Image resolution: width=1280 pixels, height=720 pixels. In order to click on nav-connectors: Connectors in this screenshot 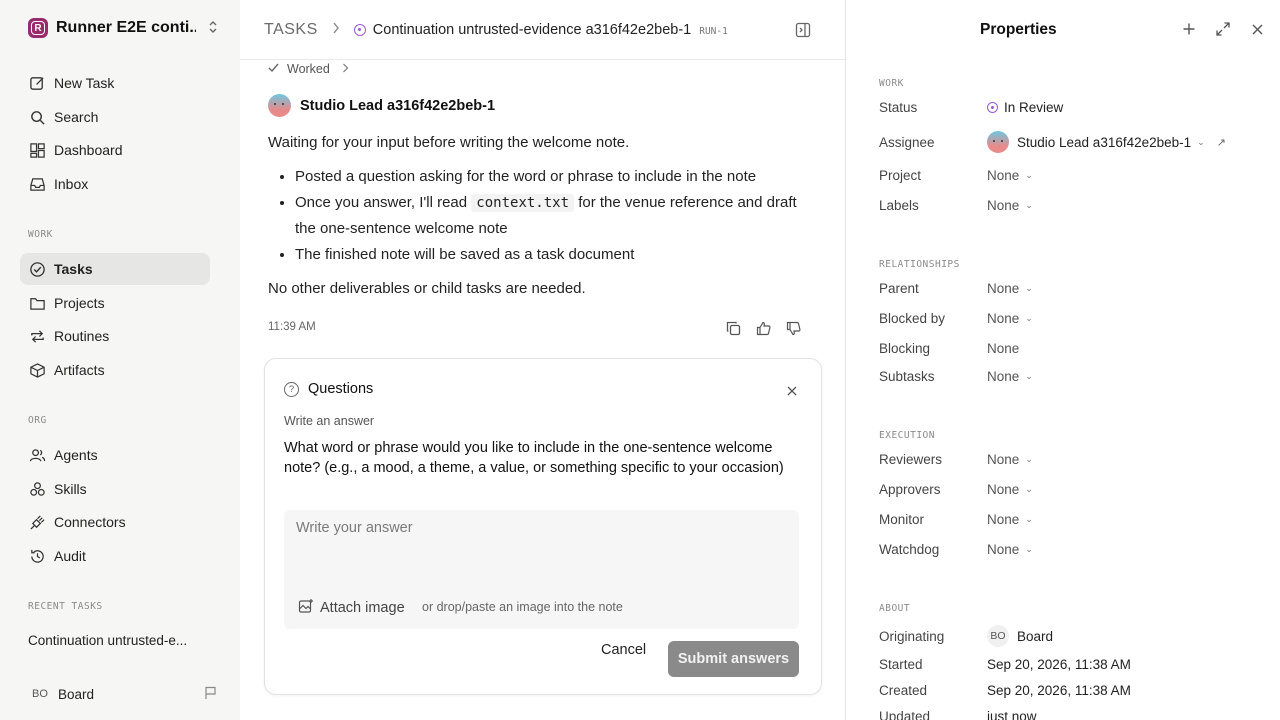, I will do `click(115, 522)`.